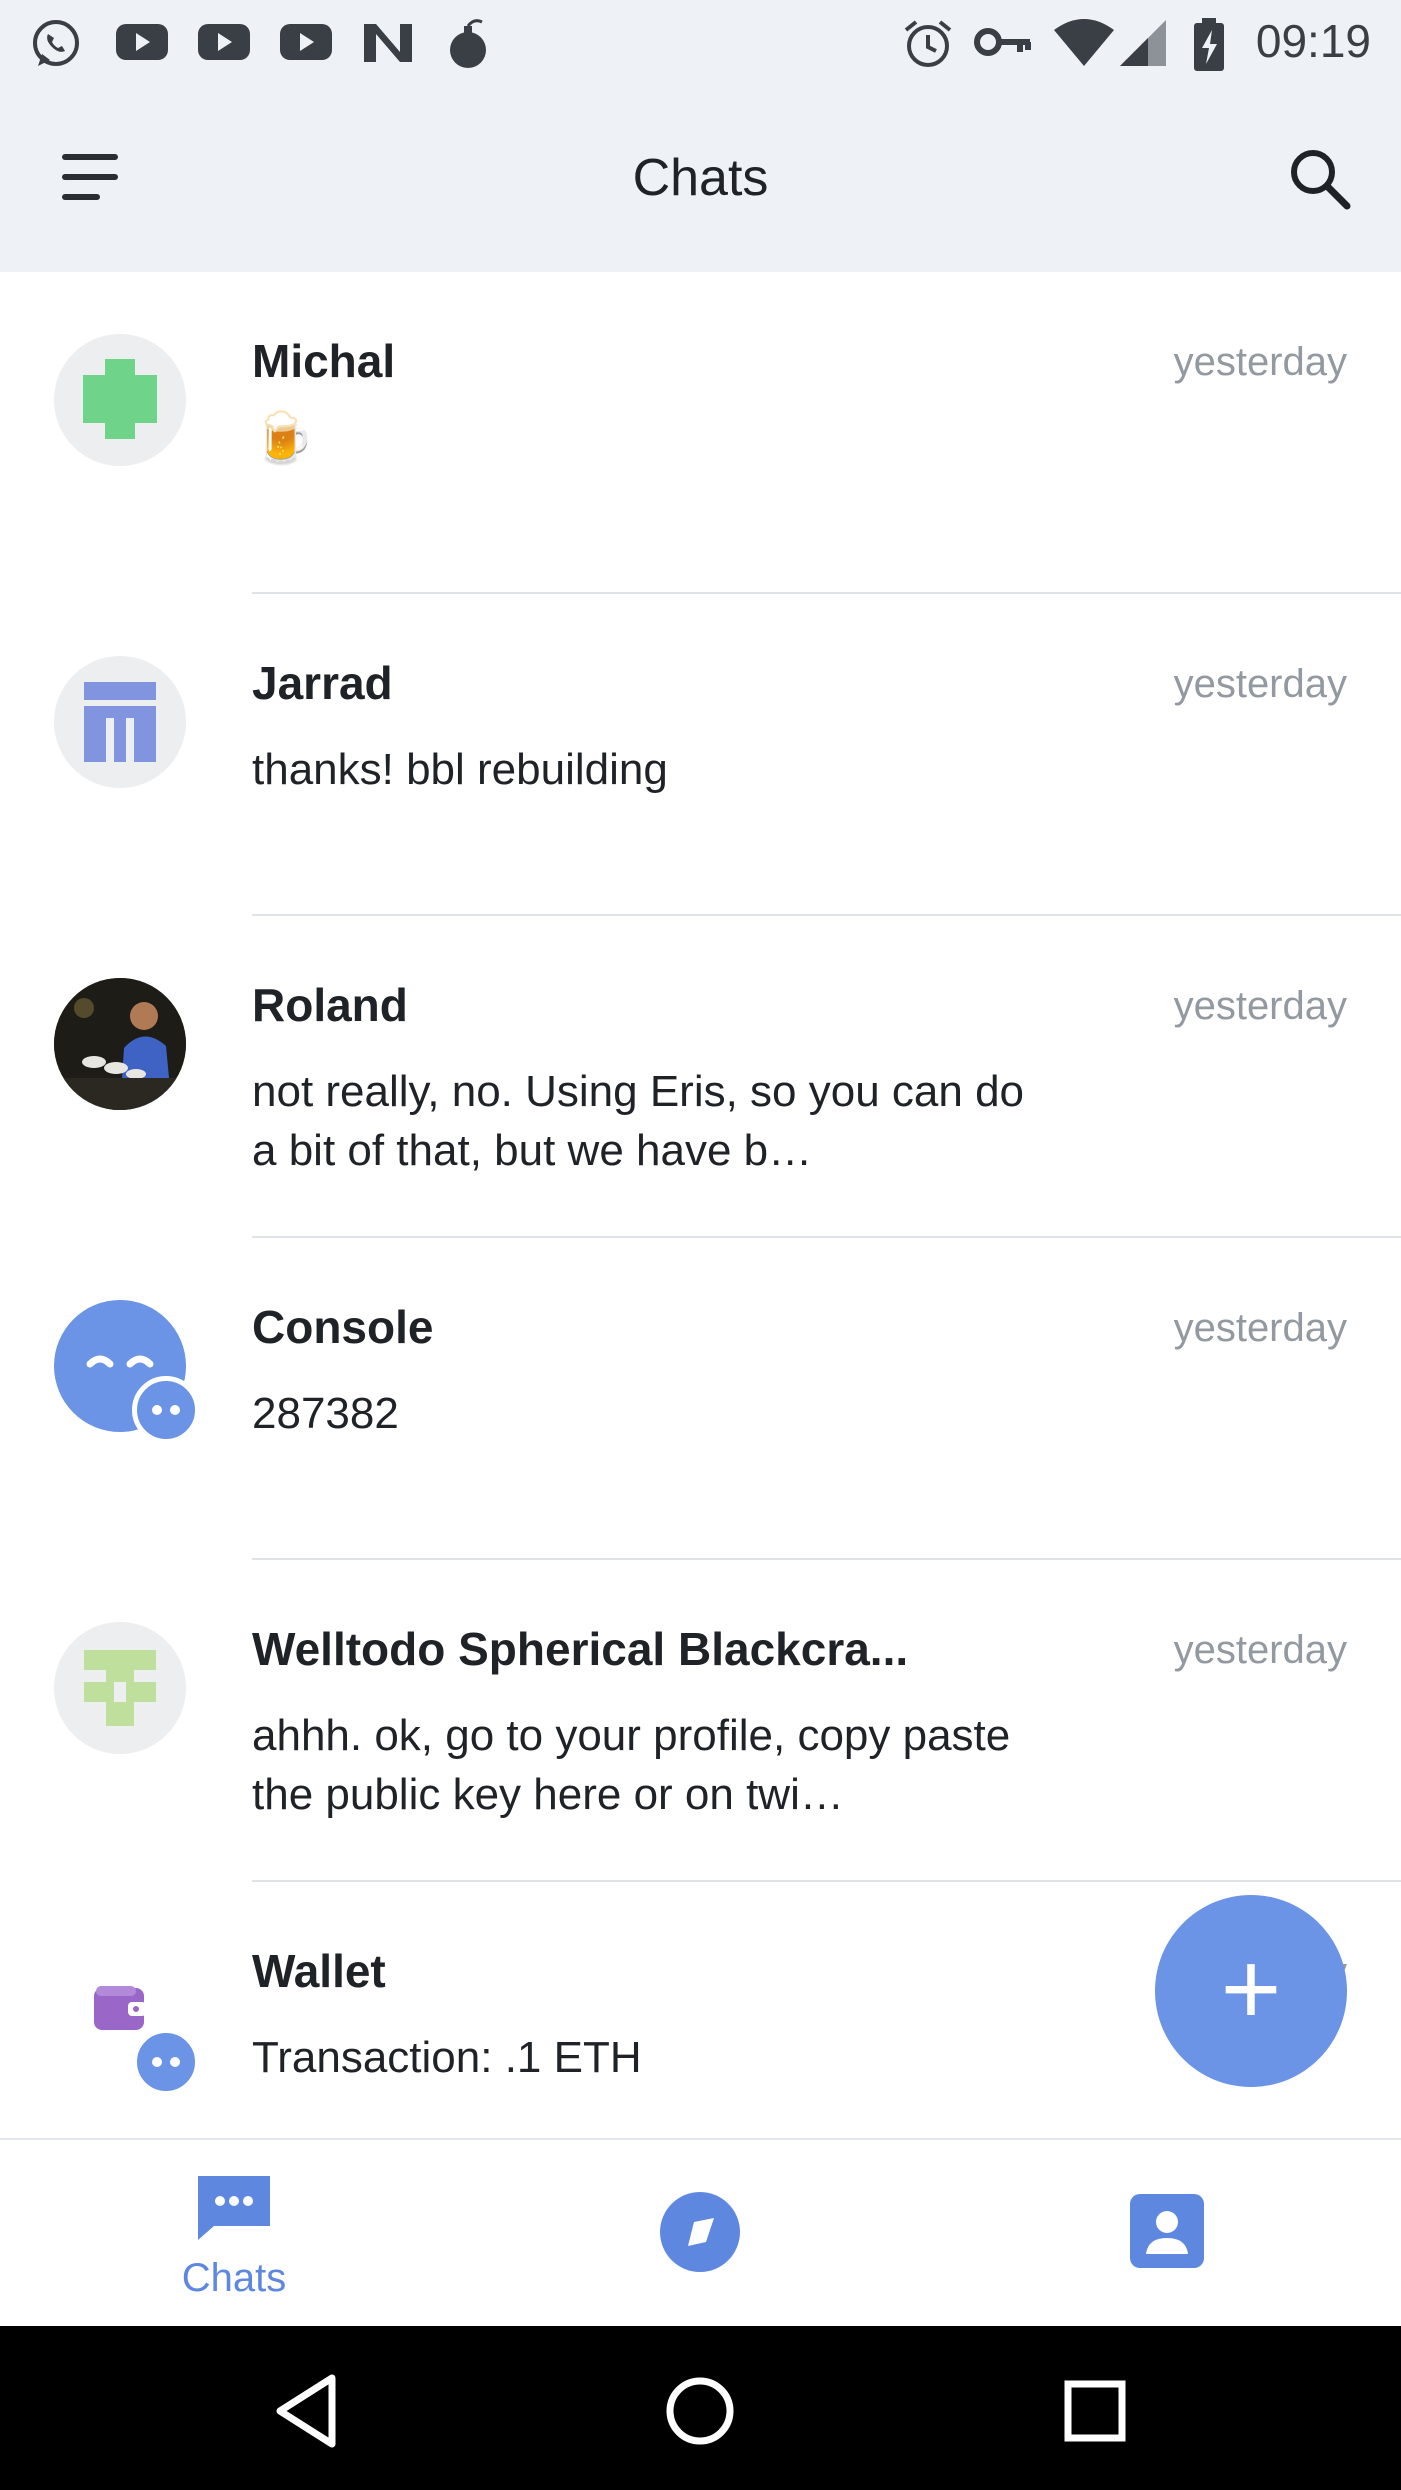  What do you see at coordinates (1095, 2411) in the screenshot?
I see `recents-icon` at bounding box center [1095, 2411].